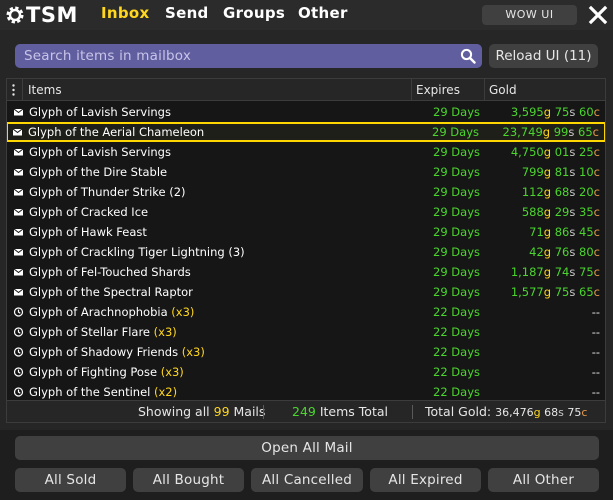 Image resolution: width=613 pixels, height=500 pixels. Describe the element at coordinates (106, 372) in the screenshot. I see `item-name: Glyph of Fighting Pose (x3)` at that location.